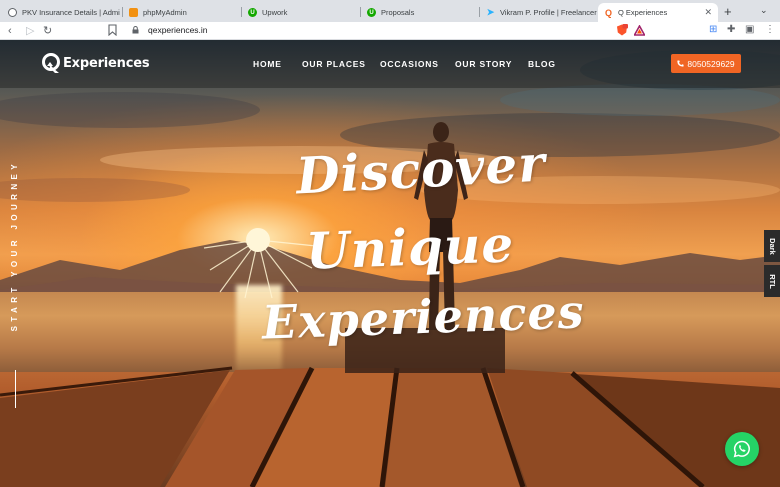  What do you see at coordinates (420, 12) in the screenshot?
I see `tab-proposals: U Proposals` at bounding box center [420, 12].